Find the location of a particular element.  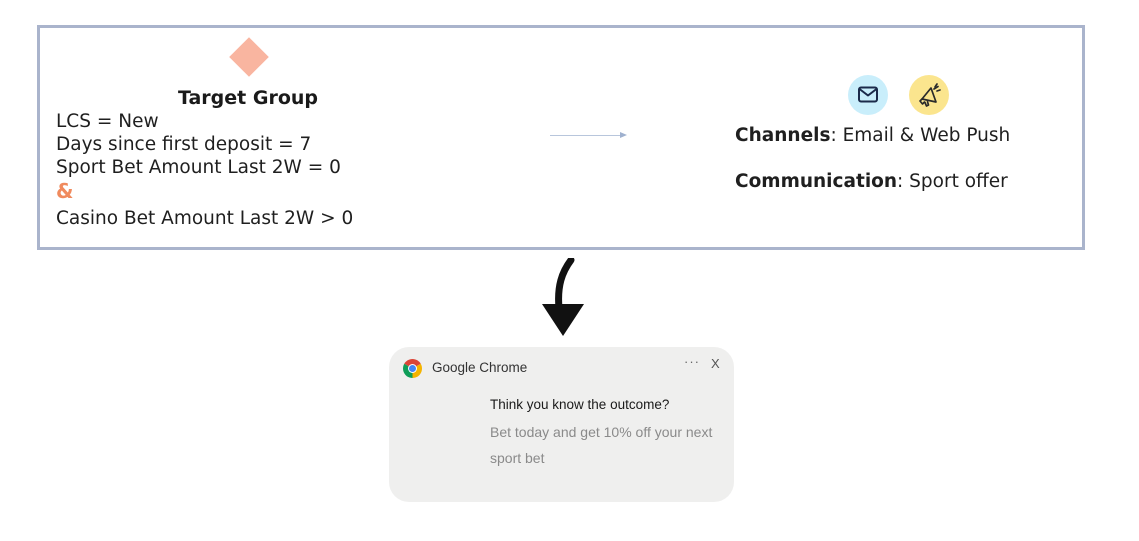

email-icon is located at coordinates (868, 95).